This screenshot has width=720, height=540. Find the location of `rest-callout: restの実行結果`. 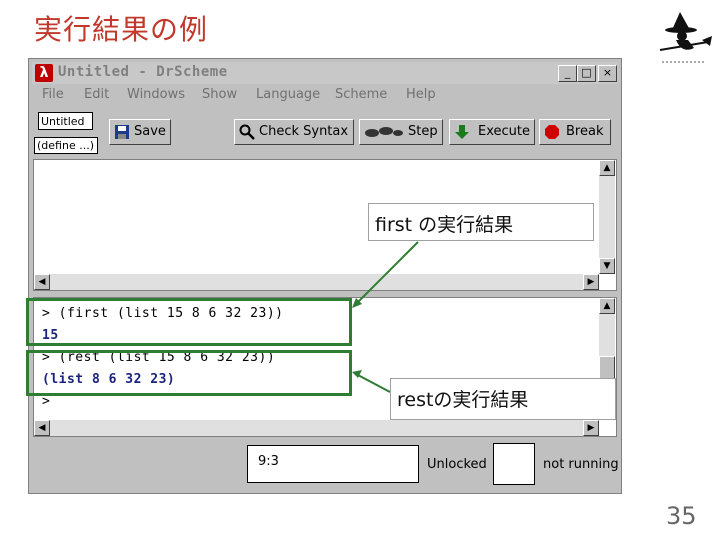

rest-callout: restの実行結果 is located at coordinates (503, 399).